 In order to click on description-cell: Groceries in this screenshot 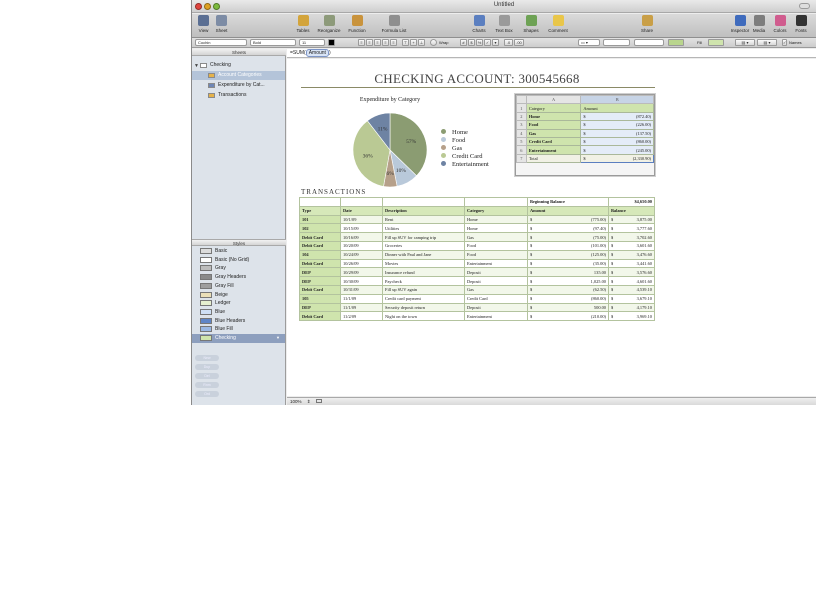, I will do `click(423, 245)`.